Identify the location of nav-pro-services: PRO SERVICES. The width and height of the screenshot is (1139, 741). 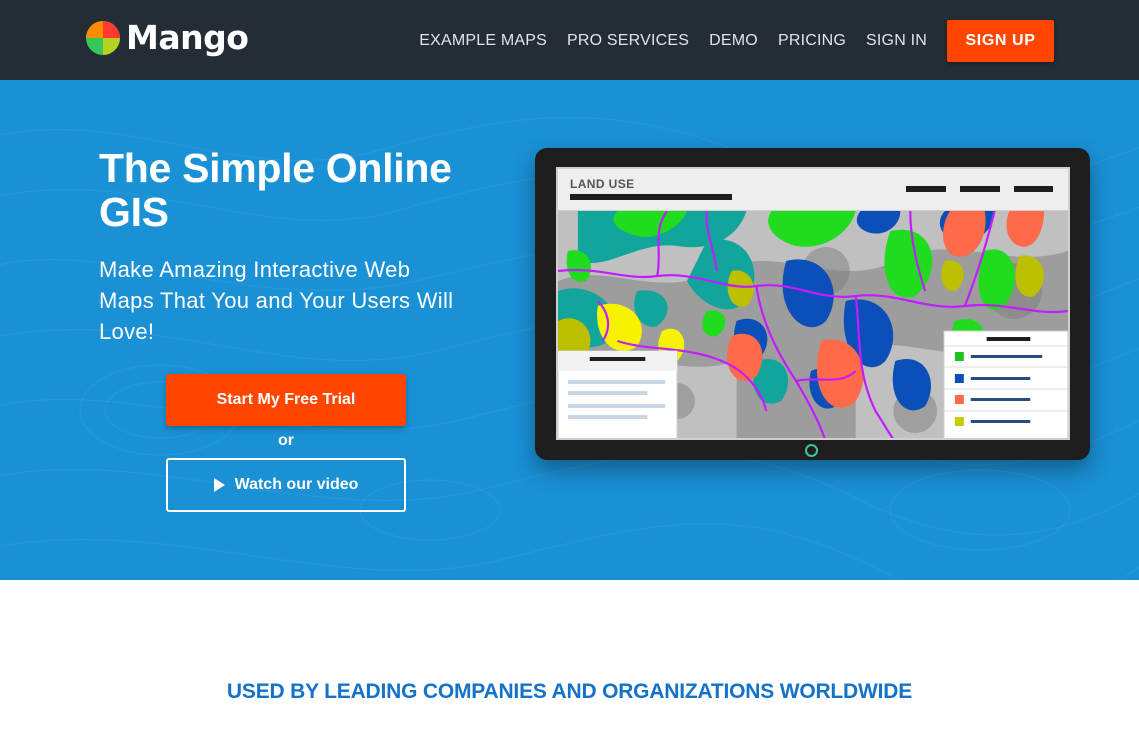
(628, 41).